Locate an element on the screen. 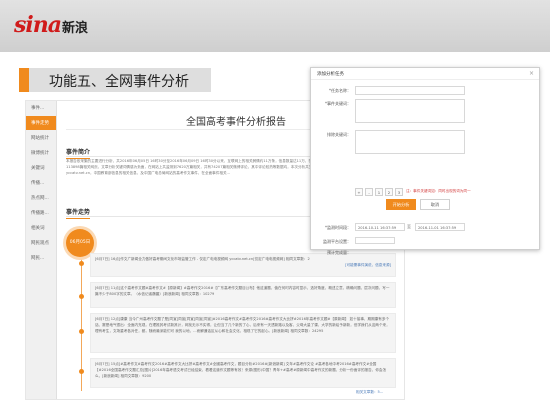 This screenshot has width=550, height=414. sidebar-item-site-stats: 网站统计 is located at coordinates (41, 138).